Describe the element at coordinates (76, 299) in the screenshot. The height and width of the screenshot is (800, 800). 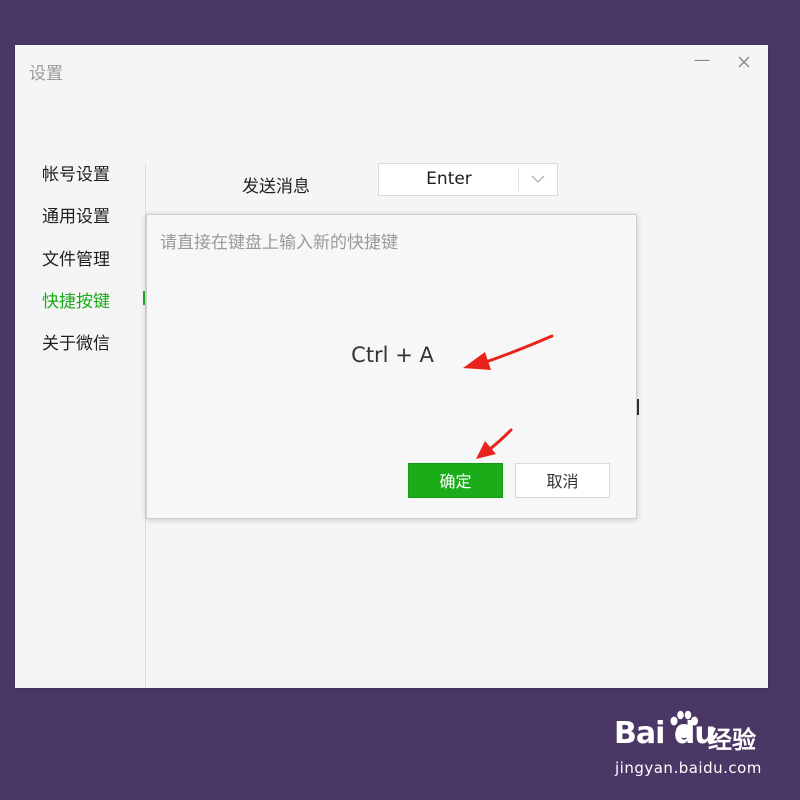
I see `sidebar-item-shortcuts: 快捷按键` at that location.